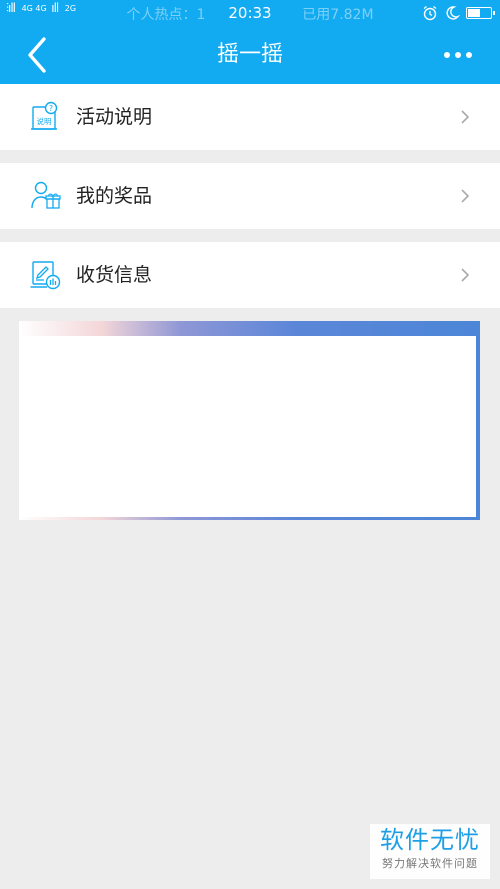 The height and width of the screenshot is (889, 500). I want to click on menu-item-label: 我的奖品, so click(114, 196).